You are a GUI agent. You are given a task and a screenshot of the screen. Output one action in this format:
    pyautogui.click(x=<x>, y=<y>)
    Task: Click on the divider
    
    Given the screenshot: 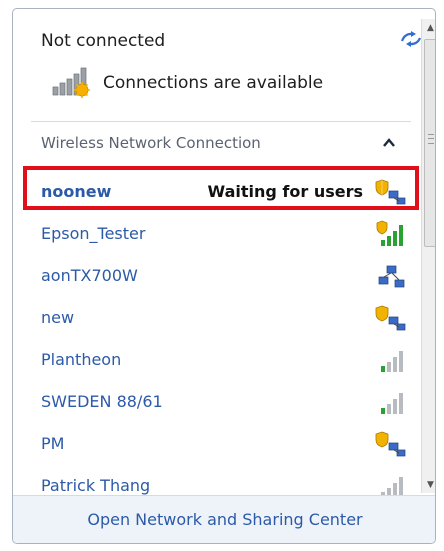 What is the action you would take?
    pyautogui.click(x=221, y=121)
    